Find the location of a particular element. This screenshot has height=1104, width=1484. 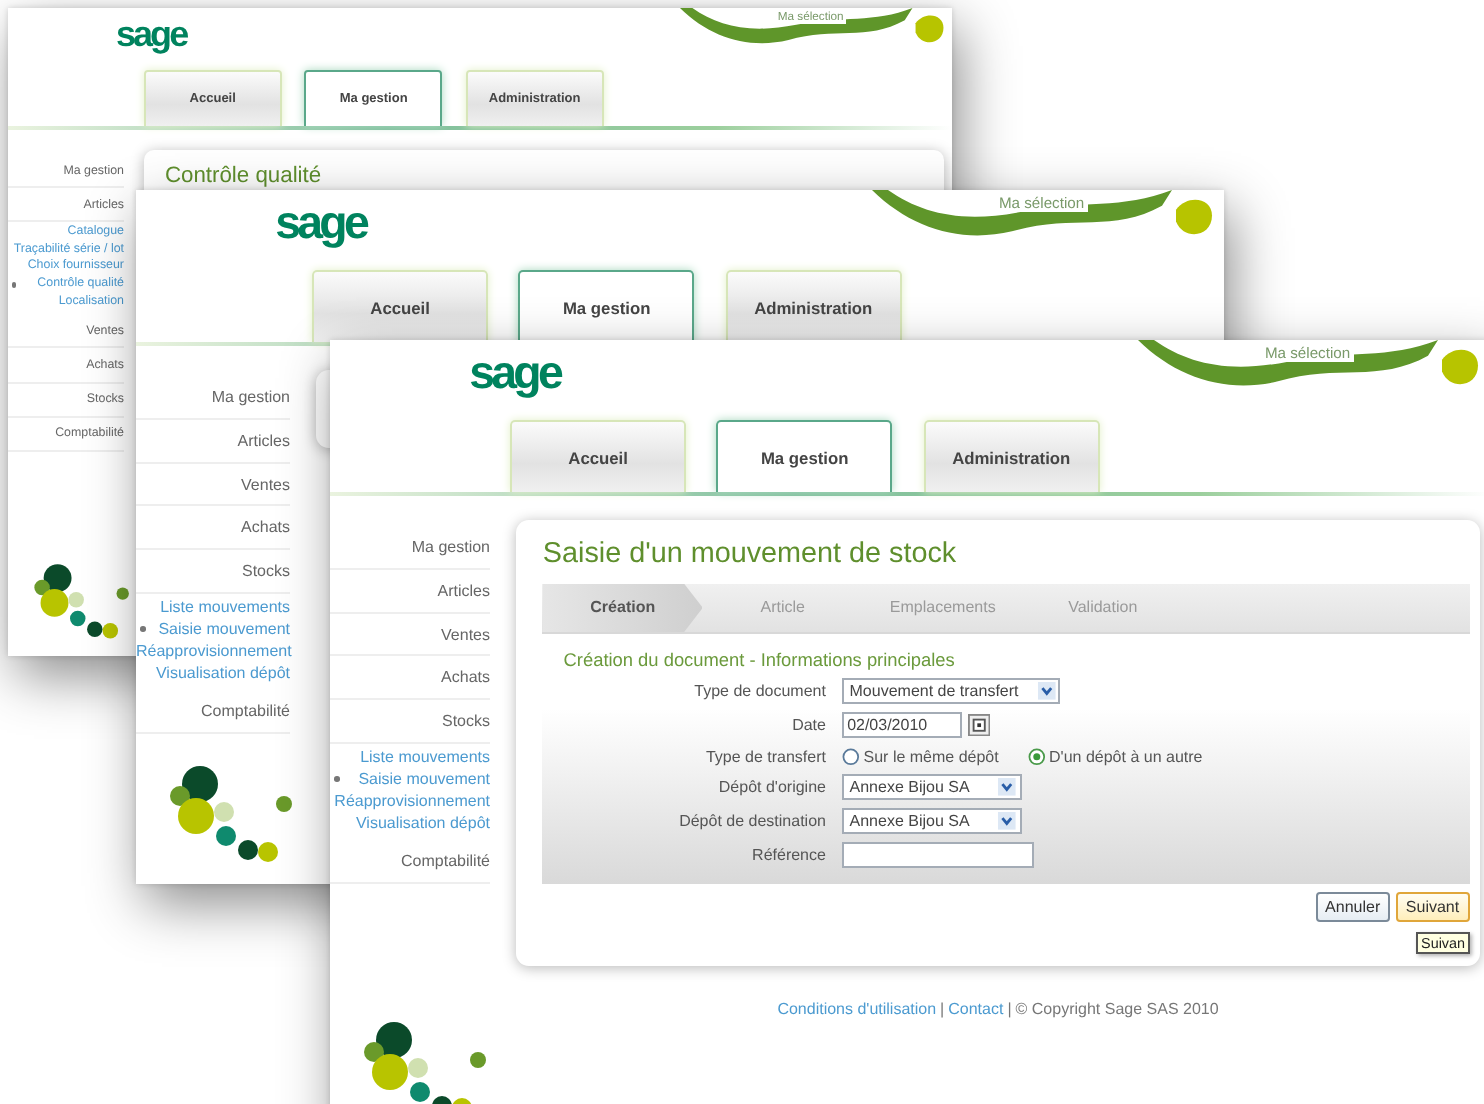

section-title: Création du document - Informations principales is located at coordinates (760, 659).